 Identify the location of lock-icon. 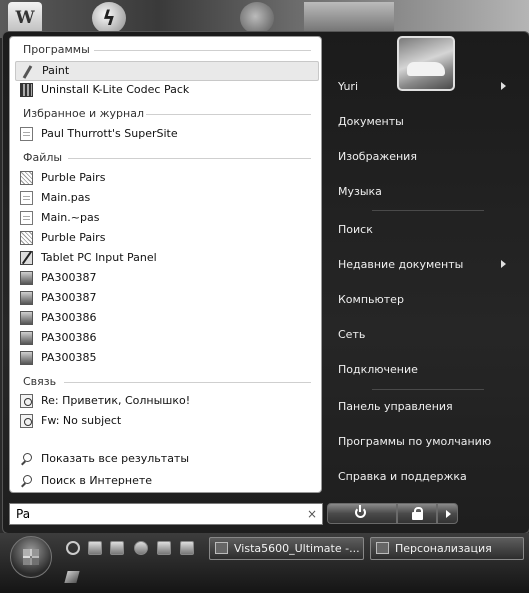
(417, 513).